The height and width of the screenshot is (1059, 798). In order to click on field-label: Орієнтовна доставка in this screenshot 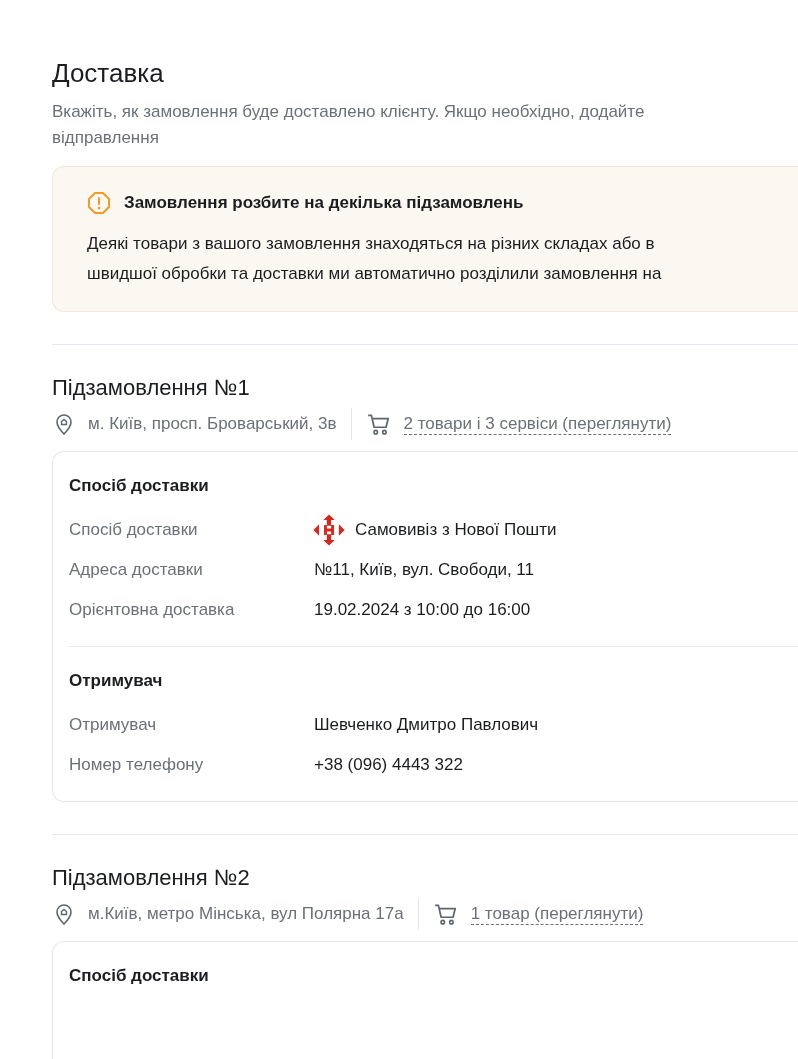, I will do `click(152, 610)`.